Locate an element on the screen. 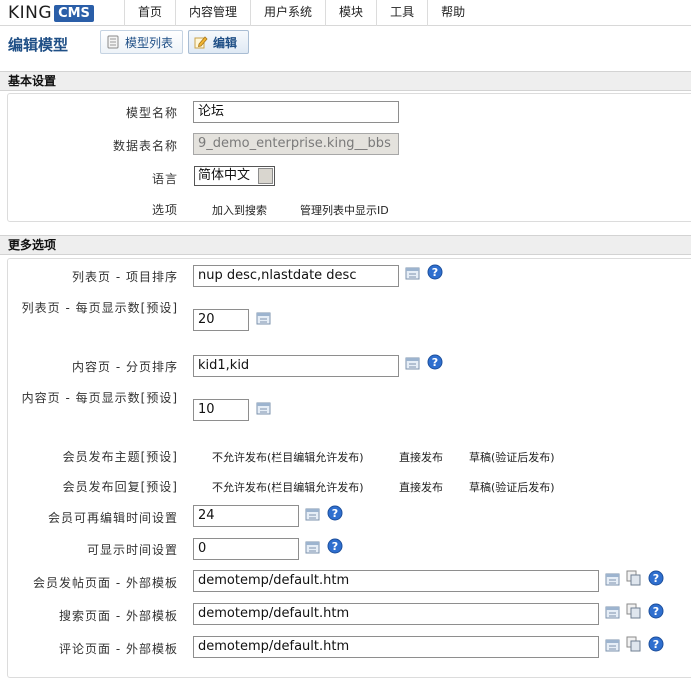  logo: KING CMS is located at coordinates (51, 13).